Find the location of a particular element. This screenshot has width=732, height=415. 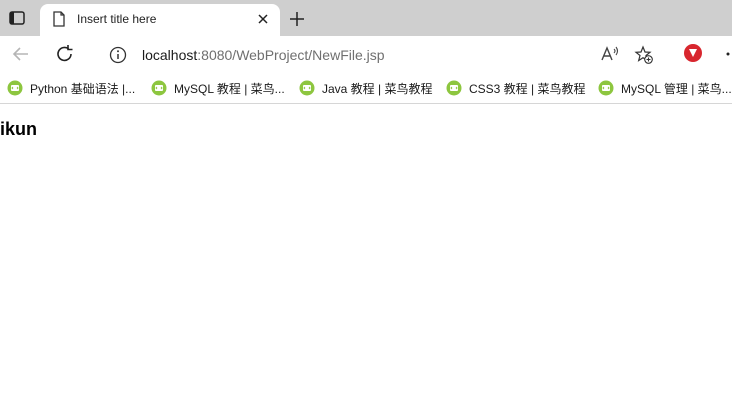

close-tab-icon is located at coordinates (263, 19).